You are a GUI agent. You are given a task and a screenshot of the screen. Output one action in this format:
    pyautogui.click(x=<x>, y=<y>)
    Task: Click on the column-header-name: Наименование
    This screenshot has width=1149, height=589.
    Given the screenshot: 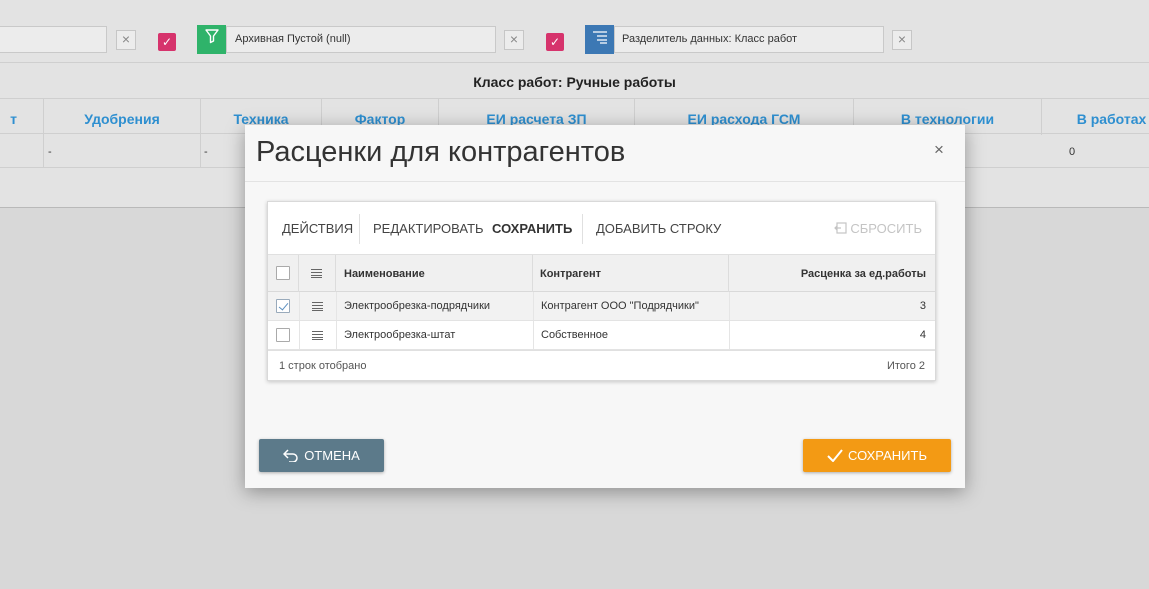 What is the action you would take?
    pyautogui.click(x=434, y=273)
    